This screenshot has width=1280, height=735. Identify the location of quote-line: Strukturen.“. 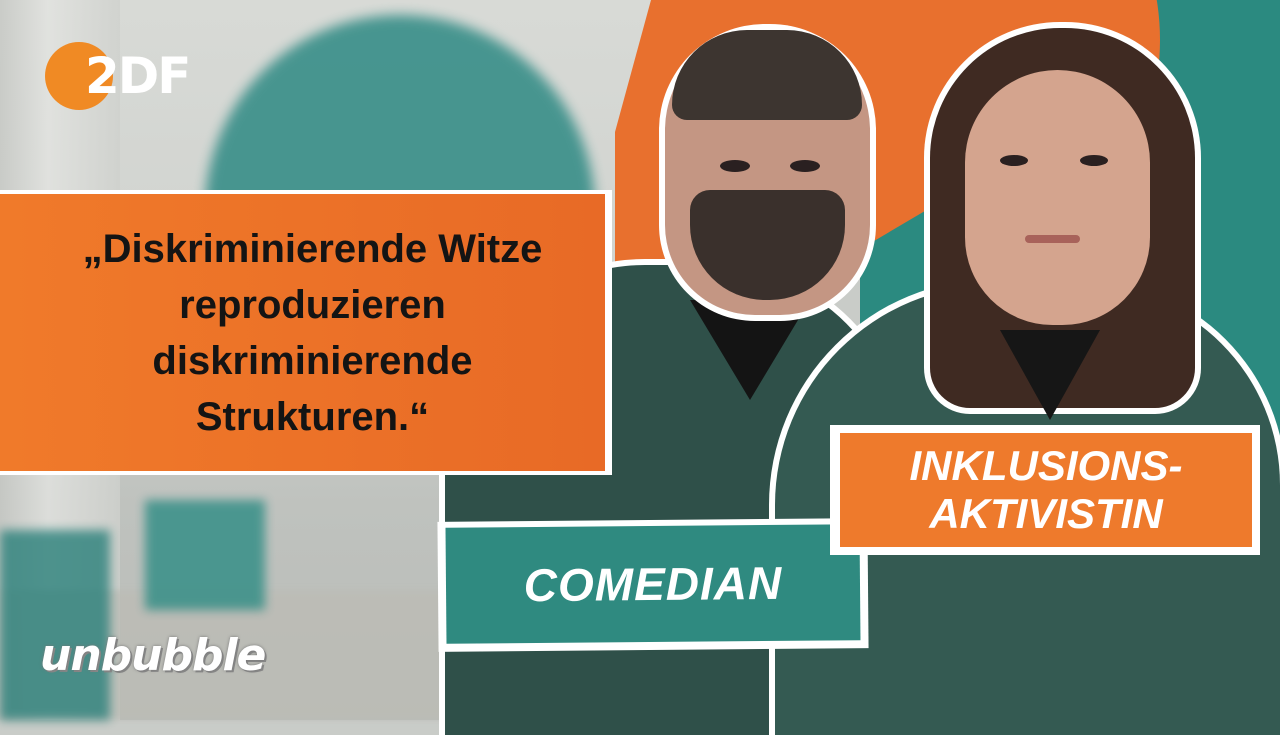
(312, 416).